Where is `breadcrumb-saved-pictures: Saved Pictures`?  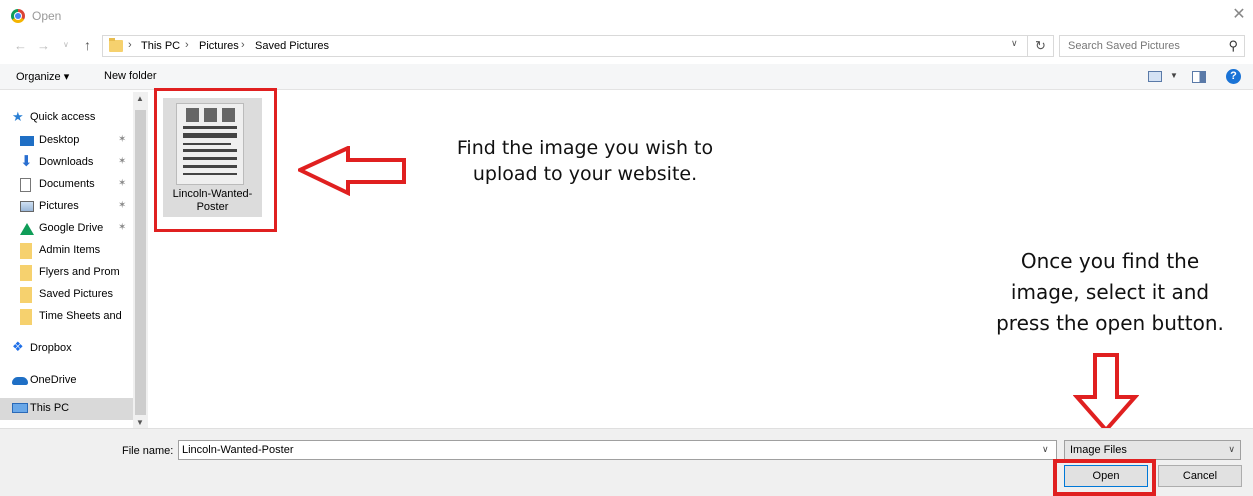 breadcrumb-saved-pictures: Saved Pictures is located at coordinates (292, 46).